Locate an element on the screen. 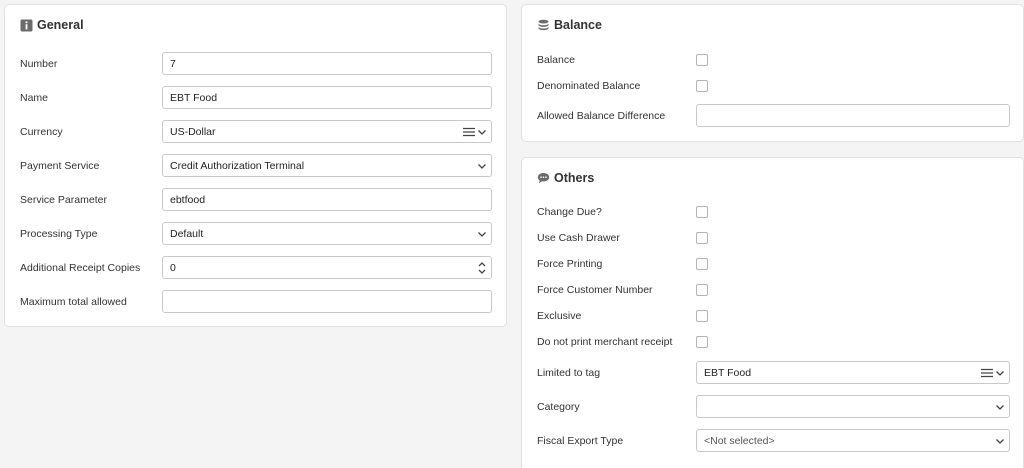 The height and width of the screenshot is (468, 1024). number-input: 7 is located at coordinates (327, 63).